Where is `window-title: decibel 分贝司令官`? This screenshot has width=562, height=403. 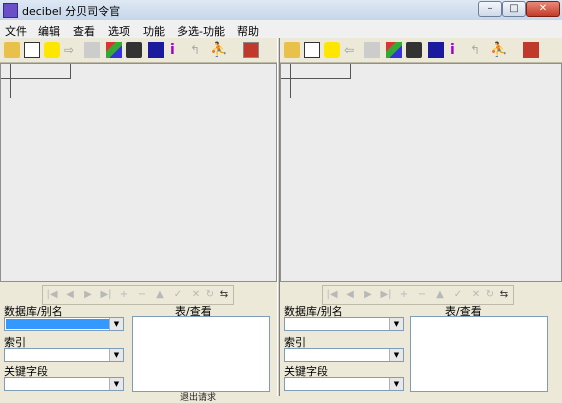
window-title: decibel 分贝司令官 is located at coordinates (71, 11).